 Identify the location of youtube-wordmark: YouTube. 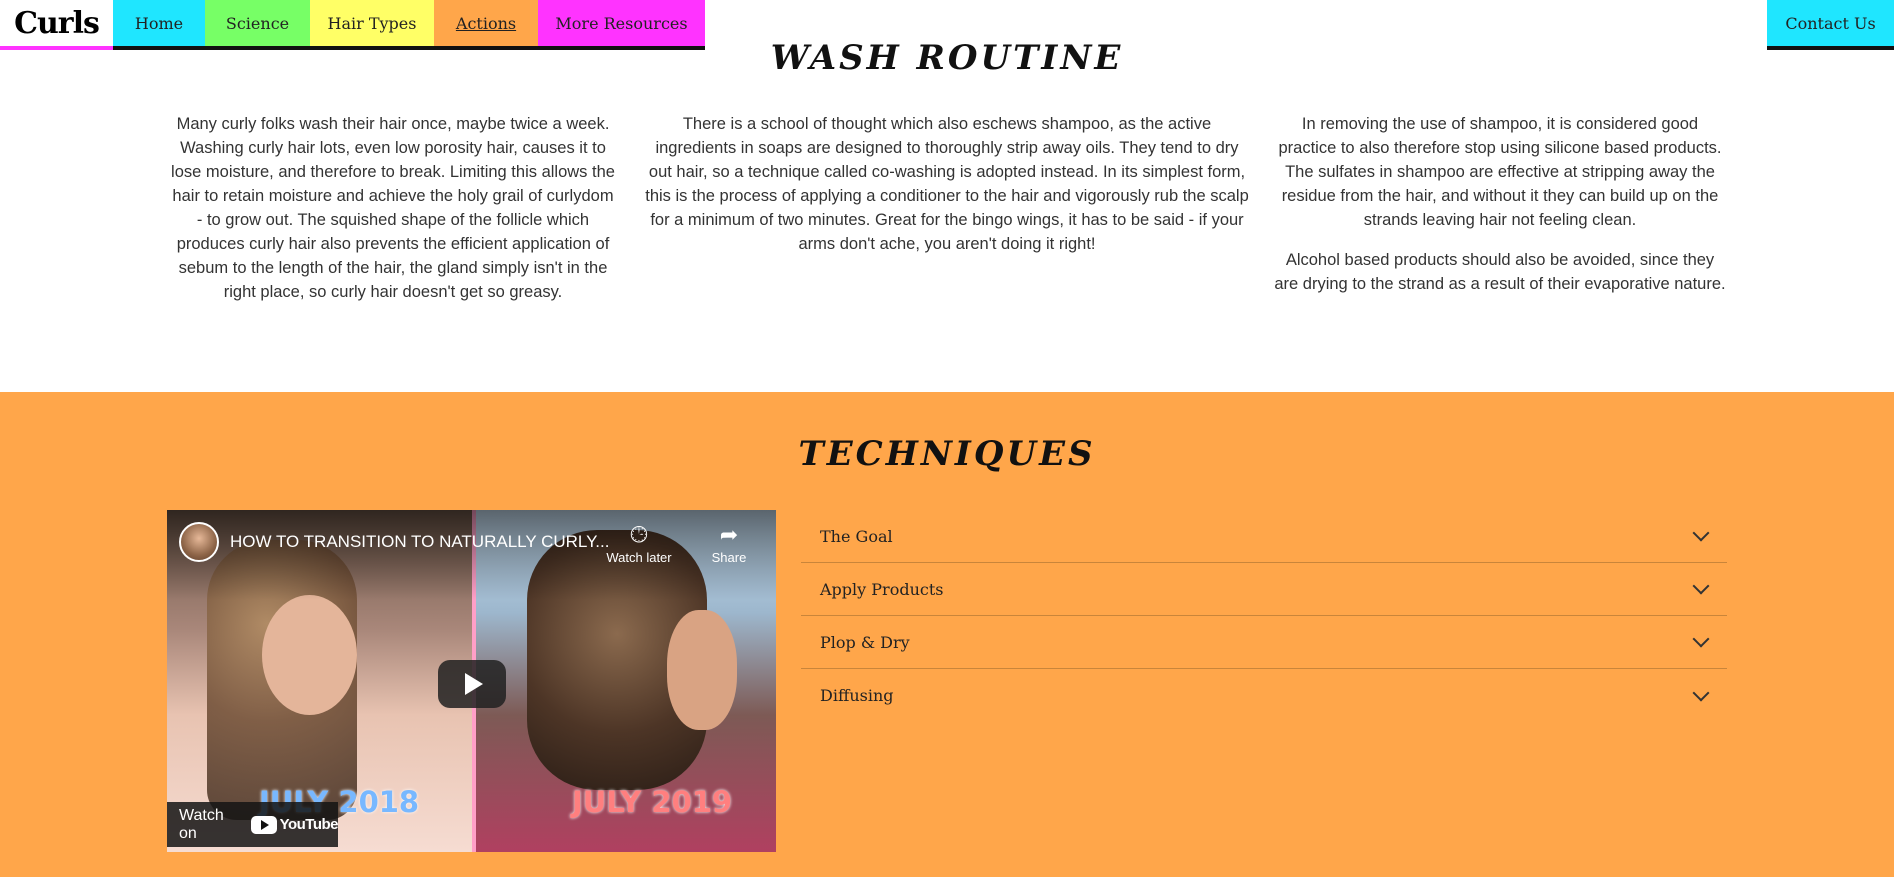
(309, 824).